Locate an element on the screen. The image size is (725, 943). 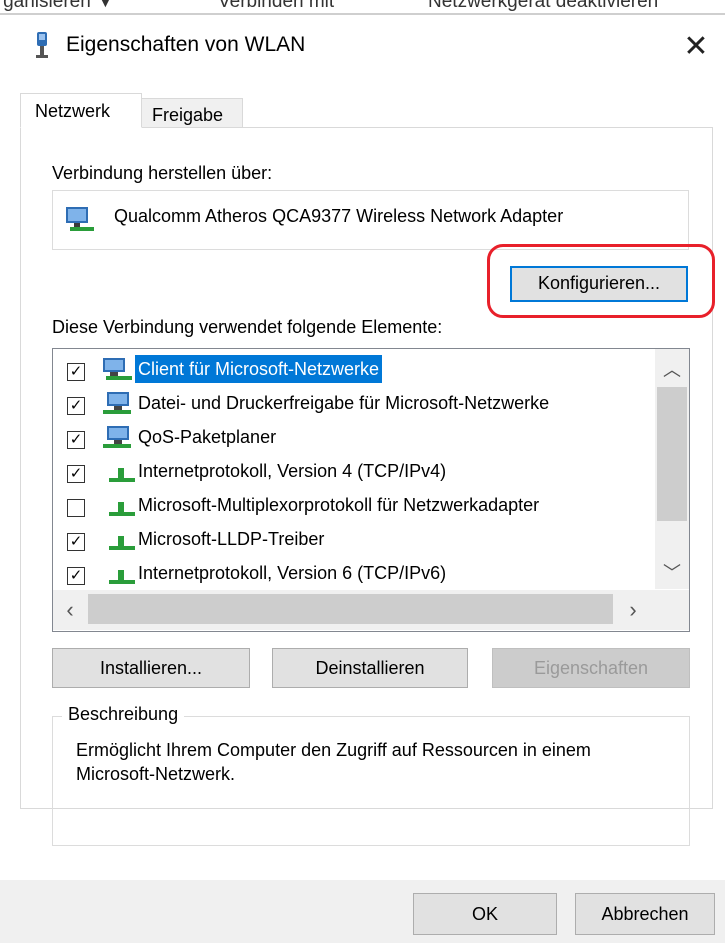
horizontal-scroll-thumb is located at coordinates (350, 609).